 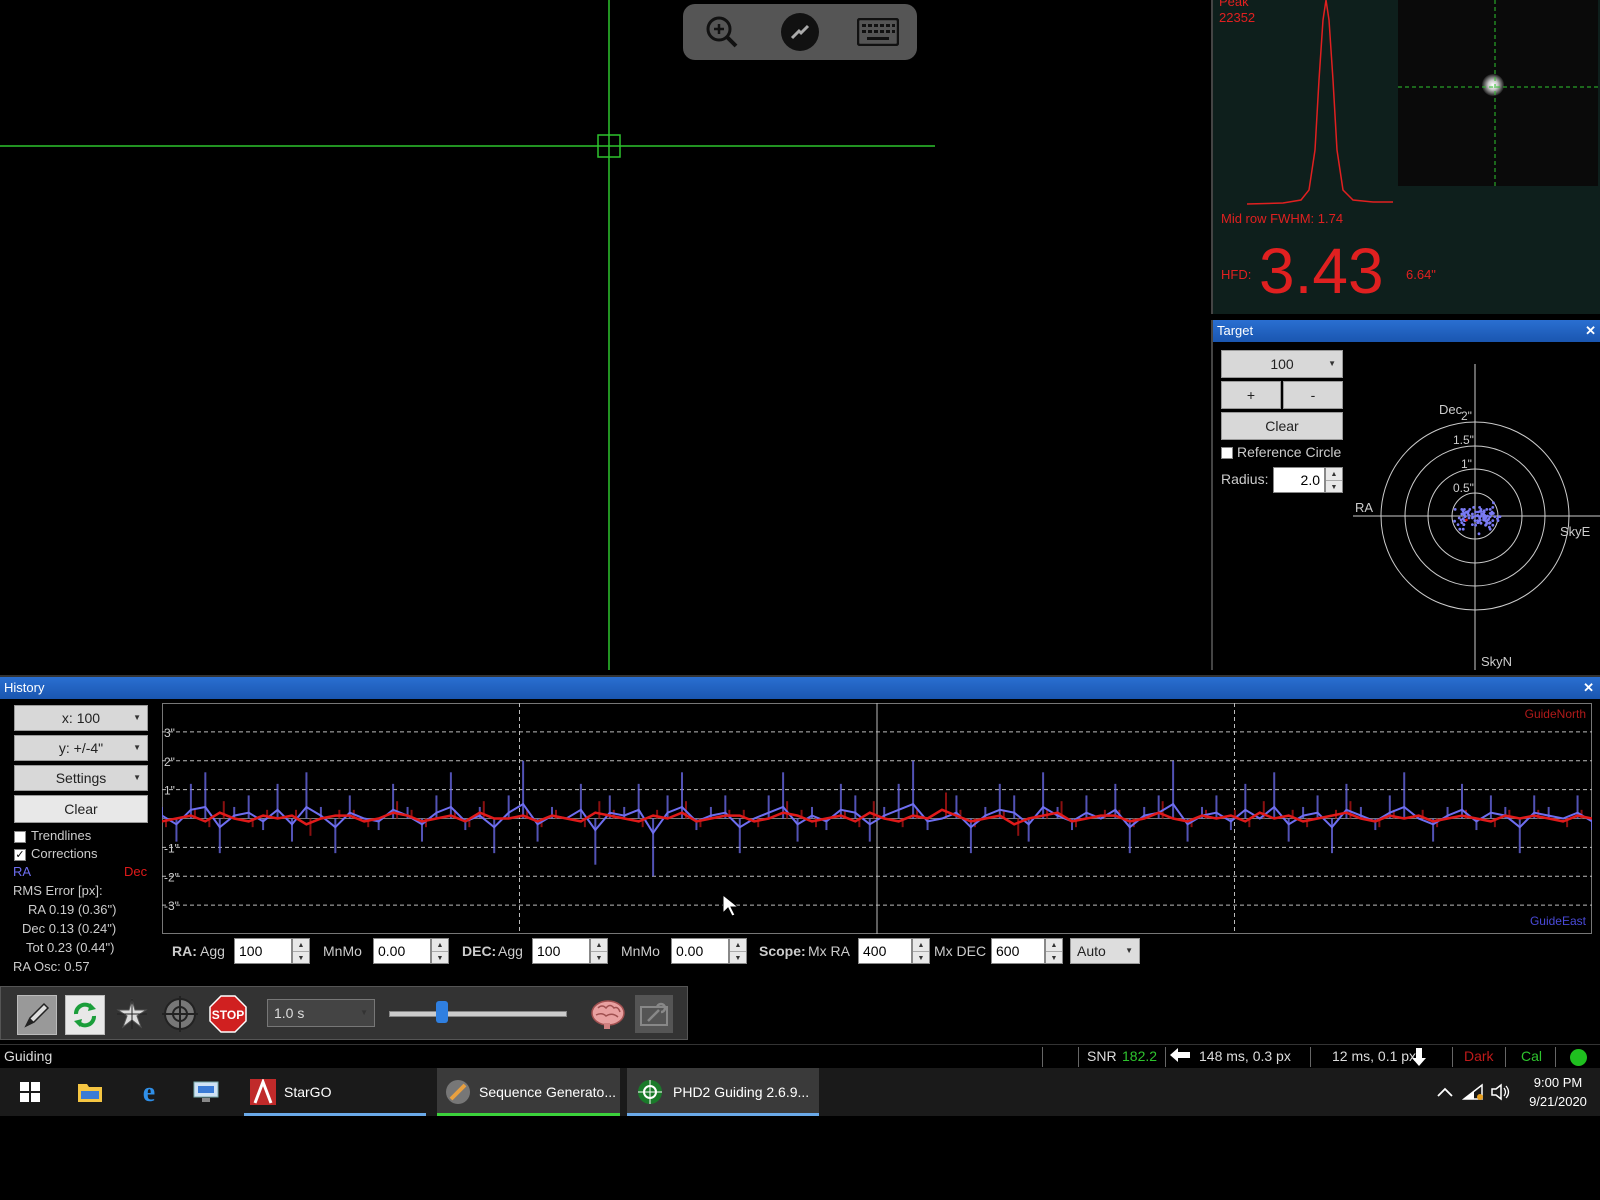 I want to click on target-title: Target, so click(x=1235, y=330).